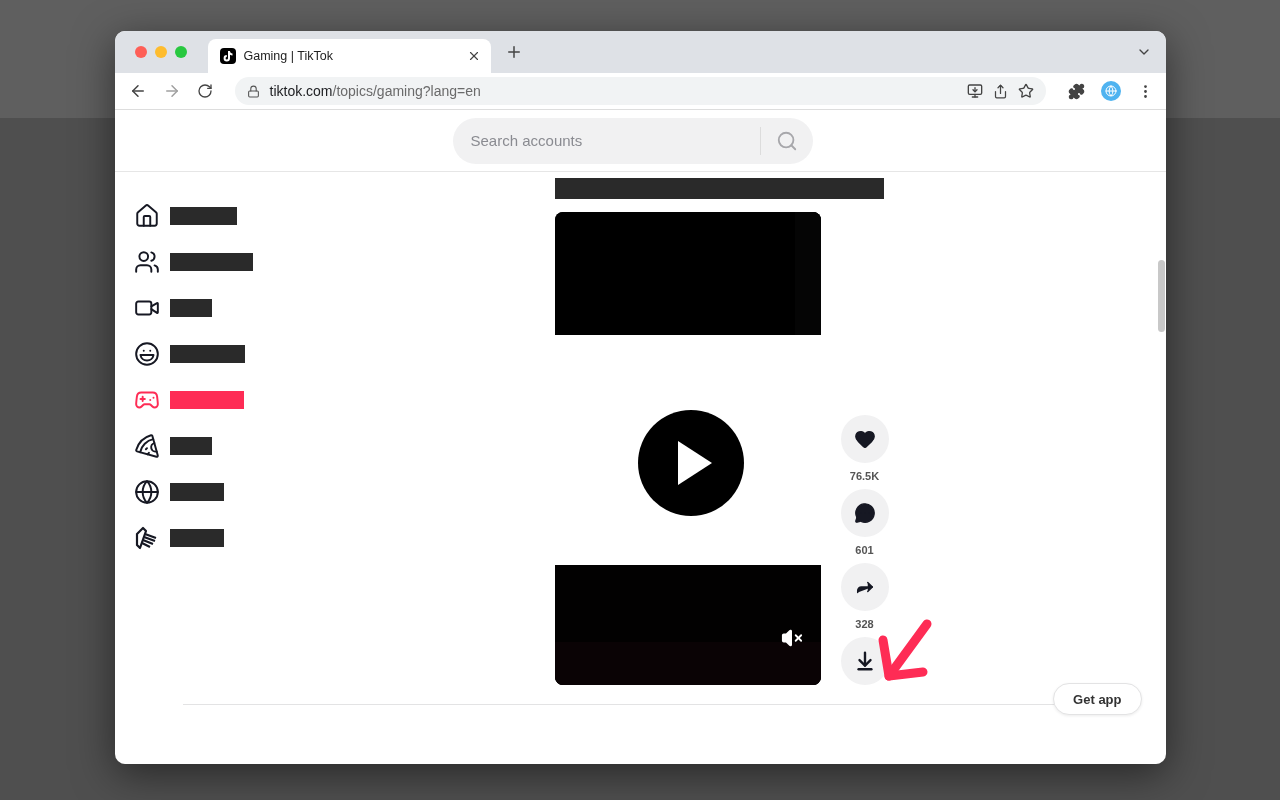 Image resolution: width=1280 pixels, height=800 pixels. What do you see at coordinates (974, 91) in the screenshot?
I see `install-icon` at bounding box center [974, 91].